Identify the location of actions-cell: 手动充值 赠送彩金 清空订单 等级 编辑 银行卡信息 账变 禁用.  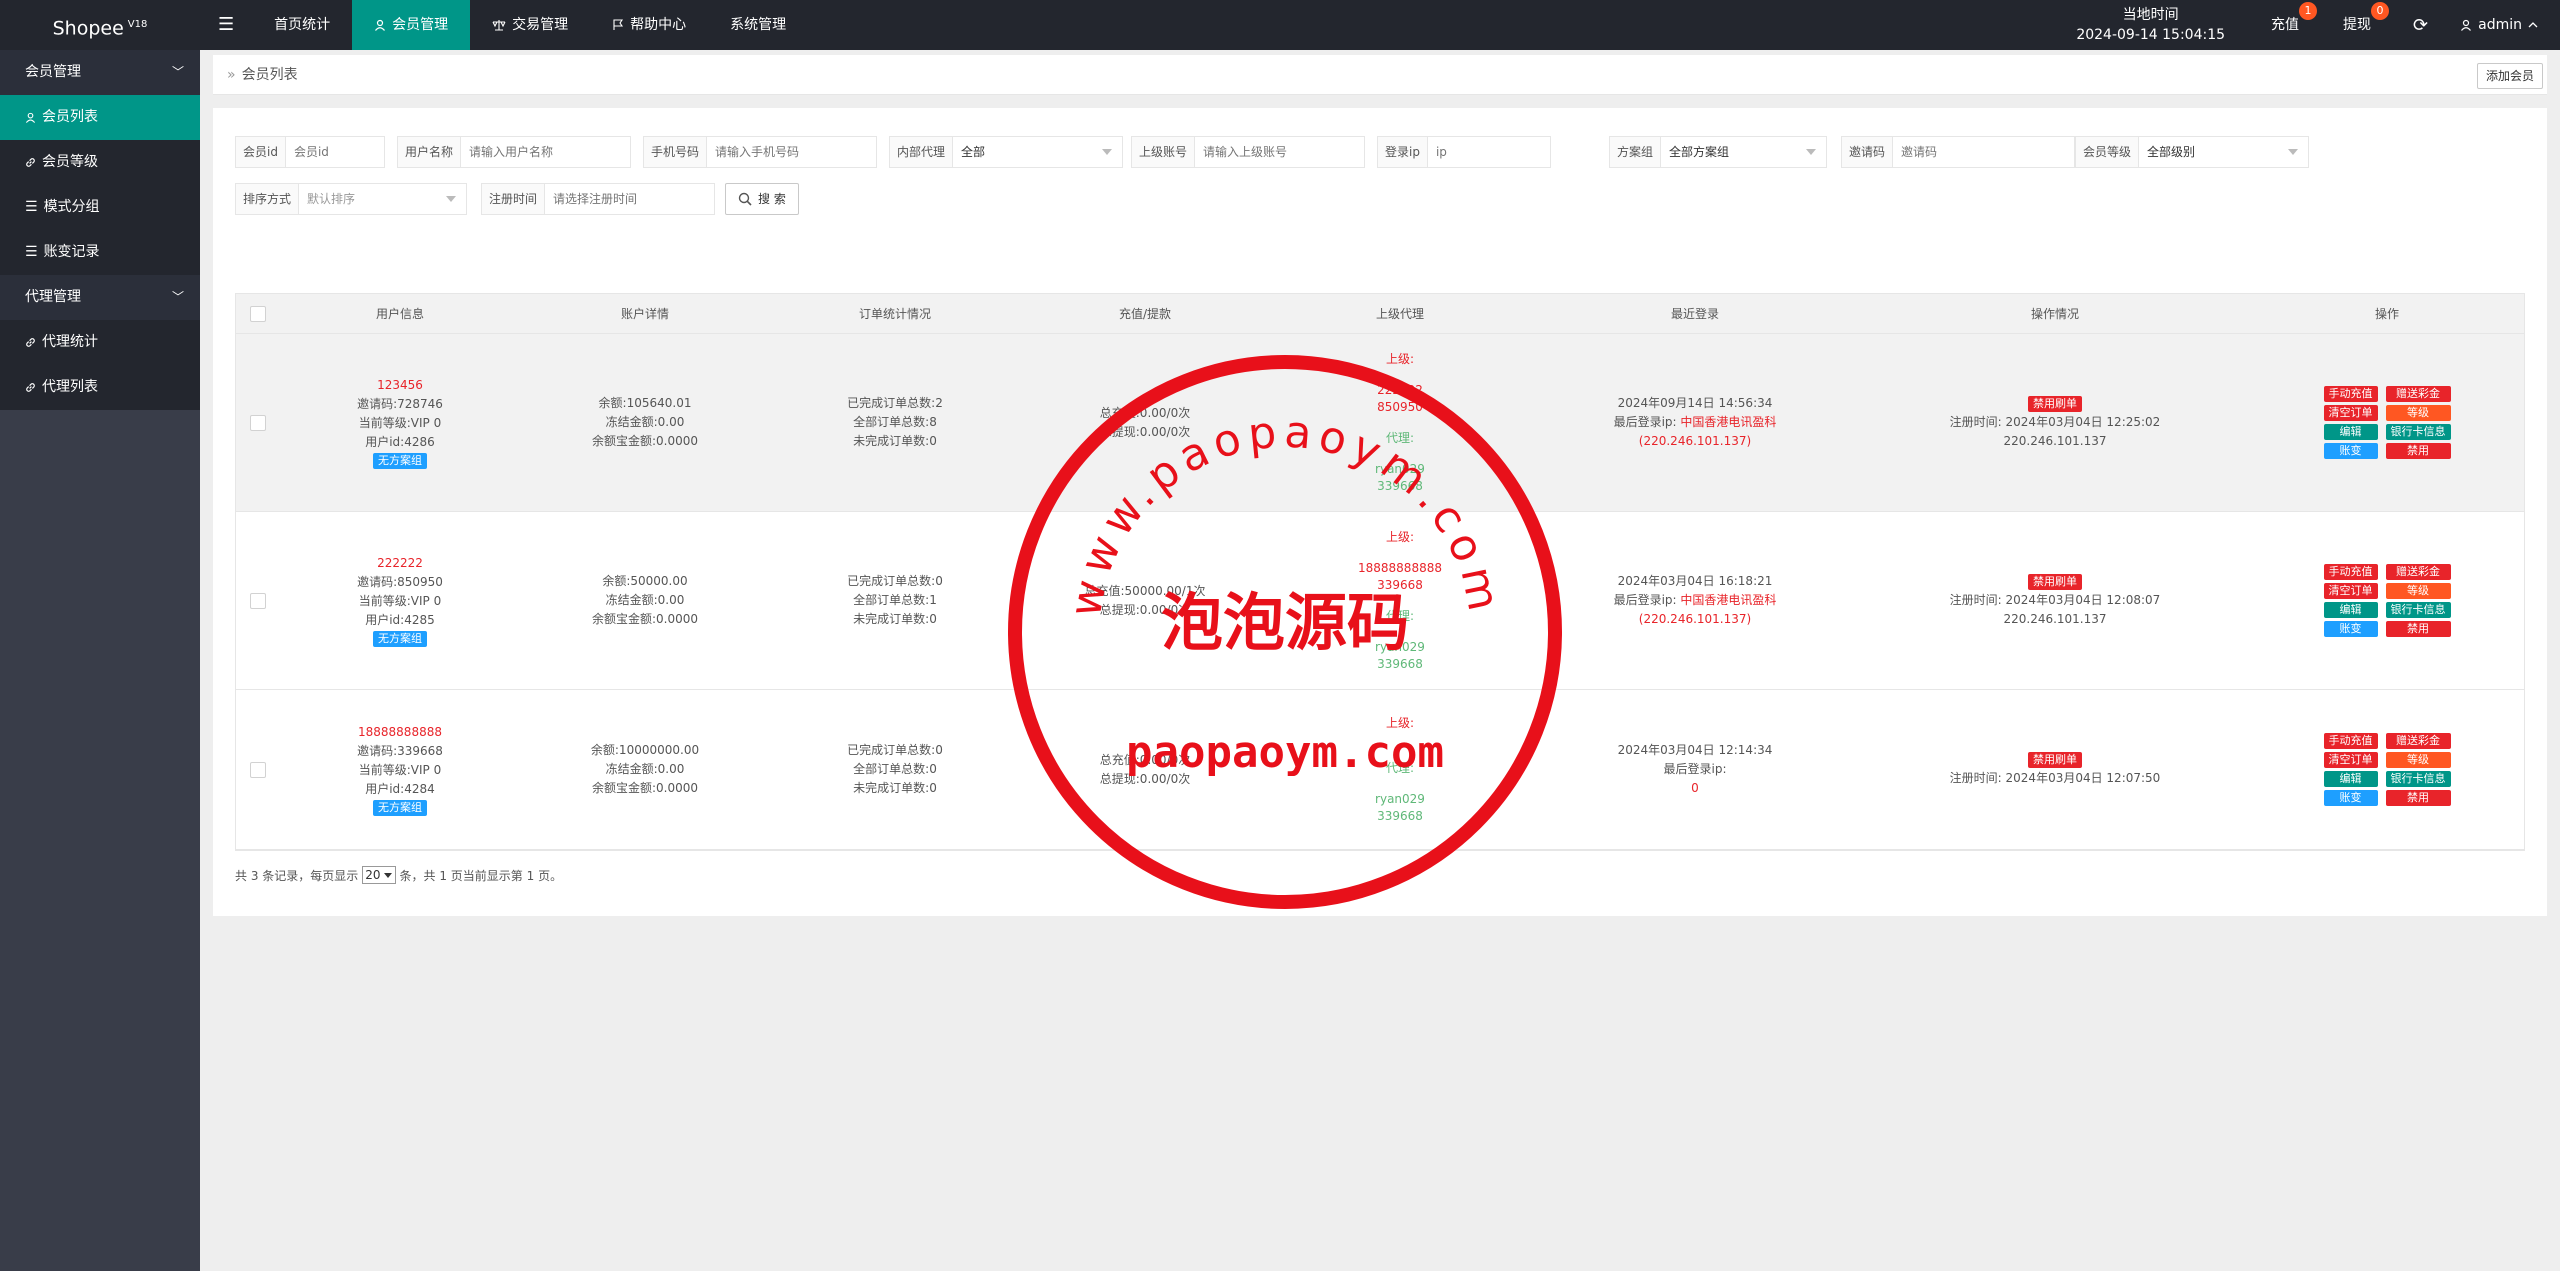
(2387, 422).